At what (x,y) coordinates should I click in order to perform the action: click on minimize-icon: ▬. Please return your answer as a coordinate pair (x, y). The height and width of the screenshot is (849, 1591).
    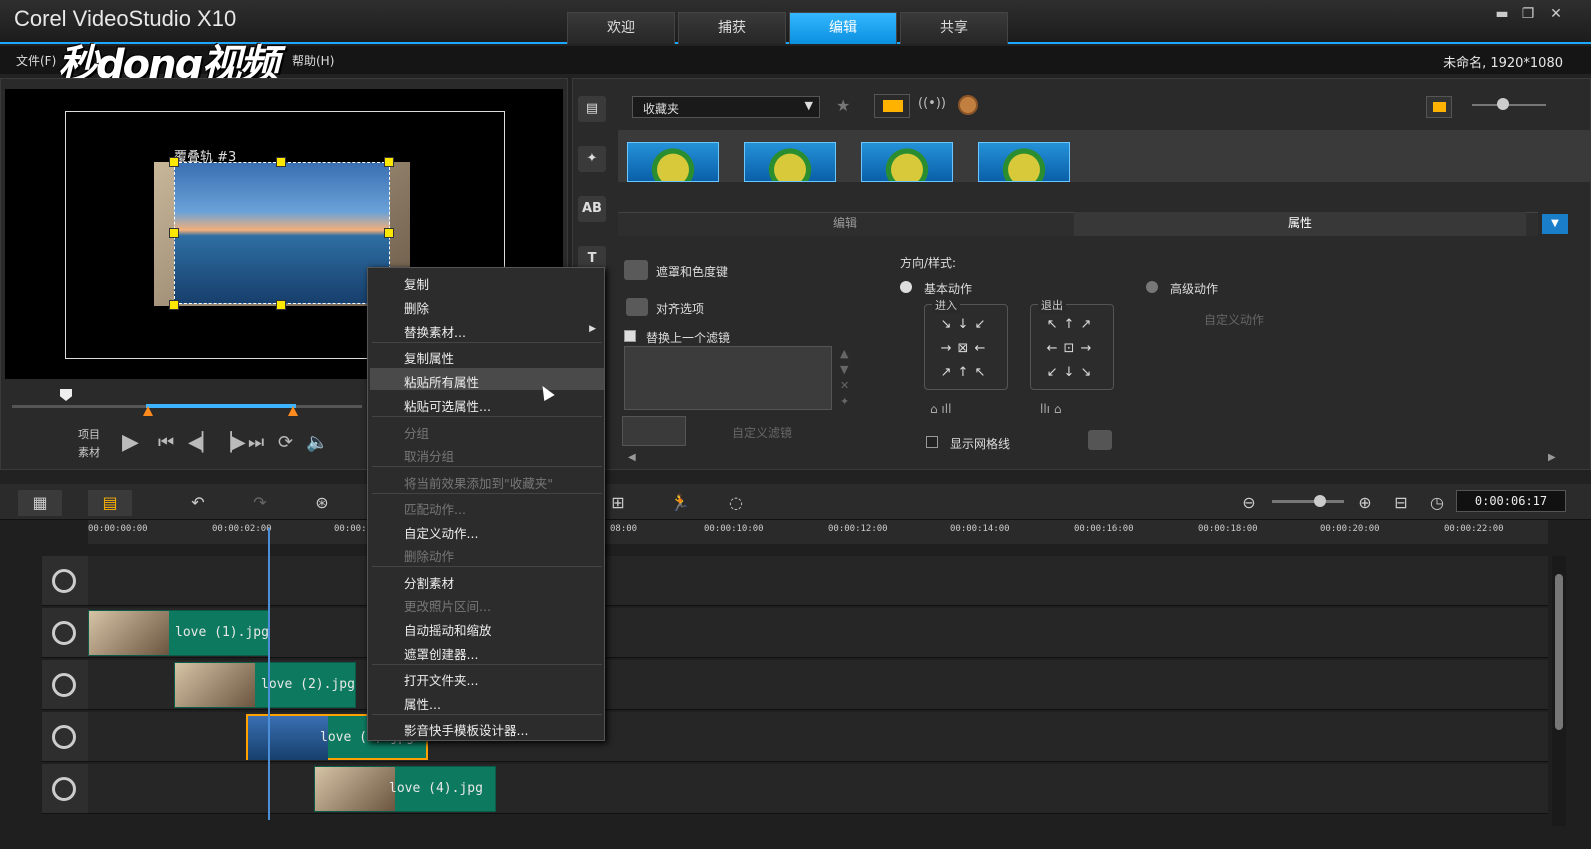
    Looking at the image, I should click on (1502, 14).